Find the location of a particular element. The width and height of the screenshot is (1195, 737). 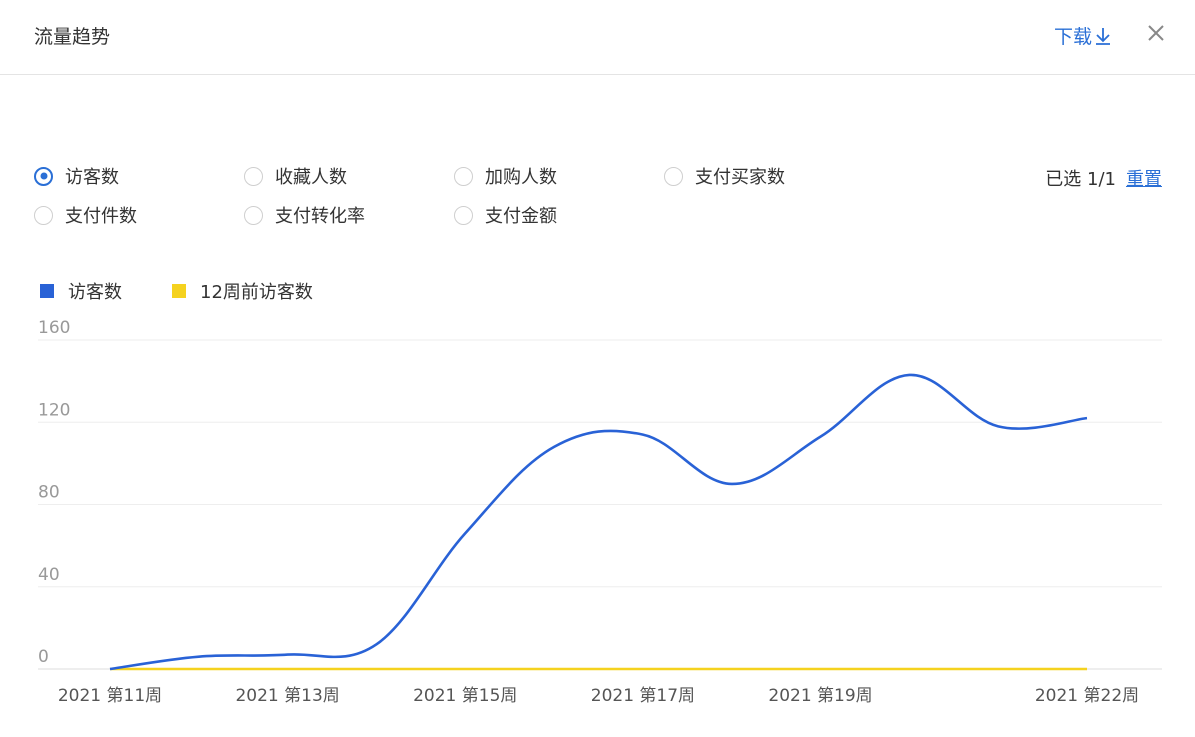

metric-option: 收藏人数 is located at coordinates (295, 176).